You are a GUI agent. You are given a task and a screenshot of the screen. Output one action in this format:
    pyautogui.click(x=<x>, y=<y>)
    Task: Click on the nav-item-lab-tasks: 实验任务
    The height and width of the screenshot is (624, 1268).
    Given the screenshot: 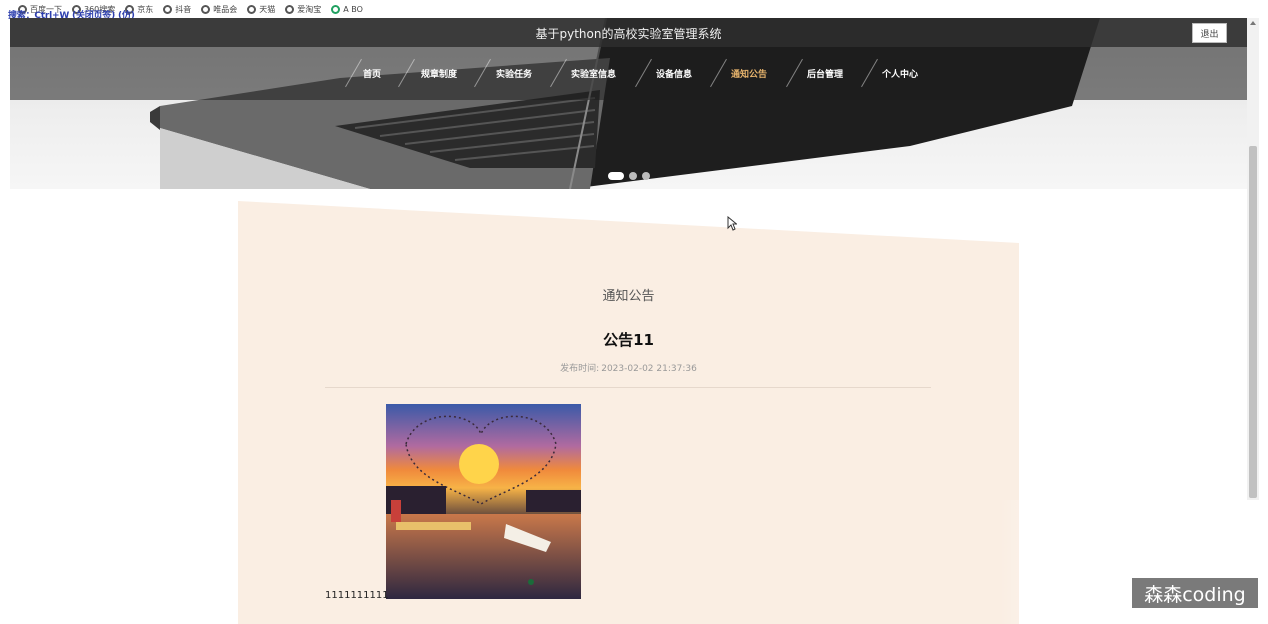 What is the action you would take?
    pyautogui.click(x=514, y=73)
    